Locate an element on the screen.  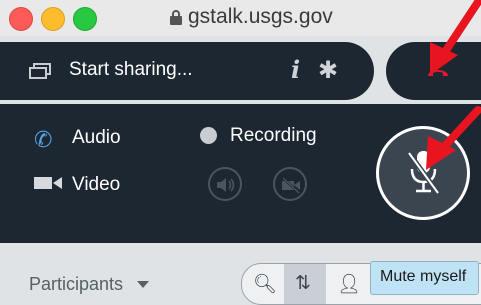
hang-up-icon is located at coordinates (438, 72).